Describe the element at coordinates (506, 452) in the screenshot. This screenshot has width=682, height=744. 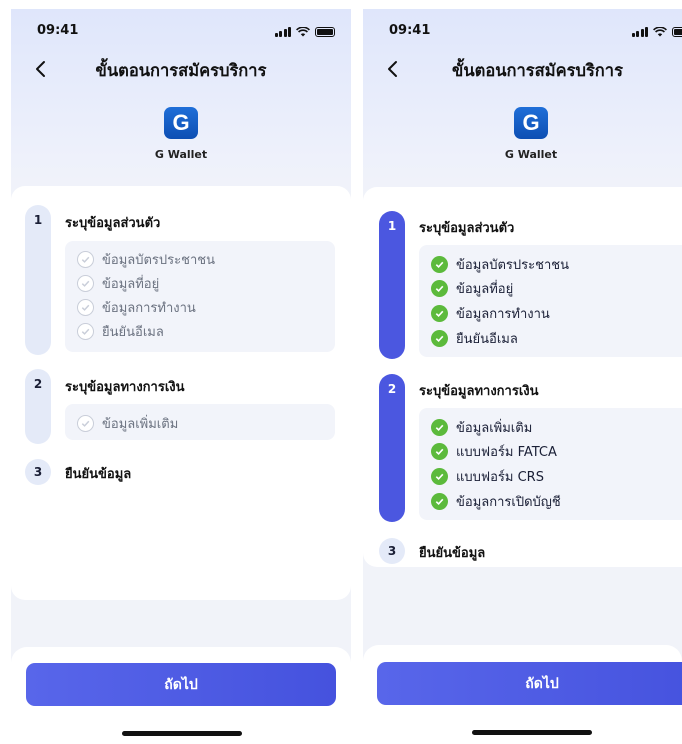
I see `checklist-item-label: แบบฟอร์ม FATCA` at that location.